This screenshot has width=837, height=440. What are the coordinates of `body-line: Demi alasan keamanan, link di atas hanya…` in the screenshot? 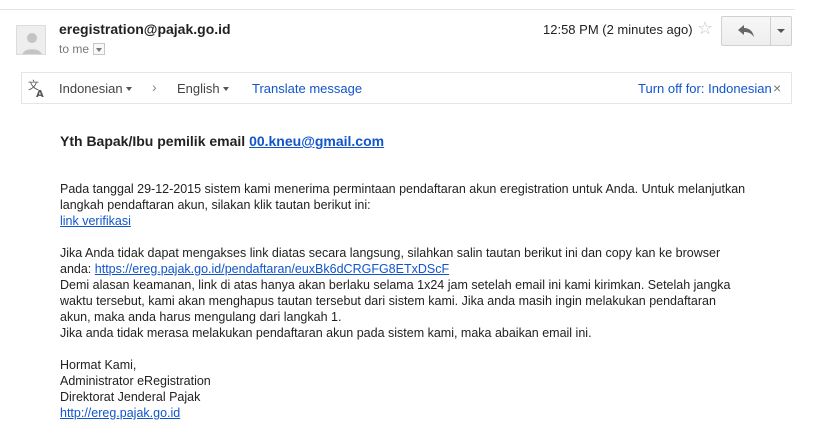 It's located at (395, 285).